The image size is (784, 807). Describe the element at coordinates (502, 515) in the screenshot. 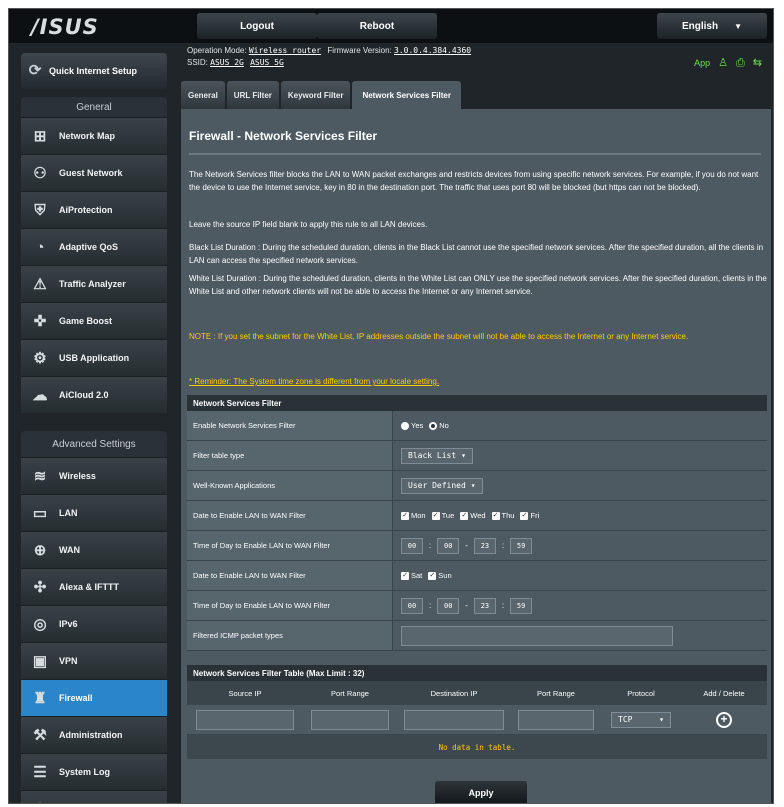

I see `day-checkbox-thu: ✓ Thu` at that location.